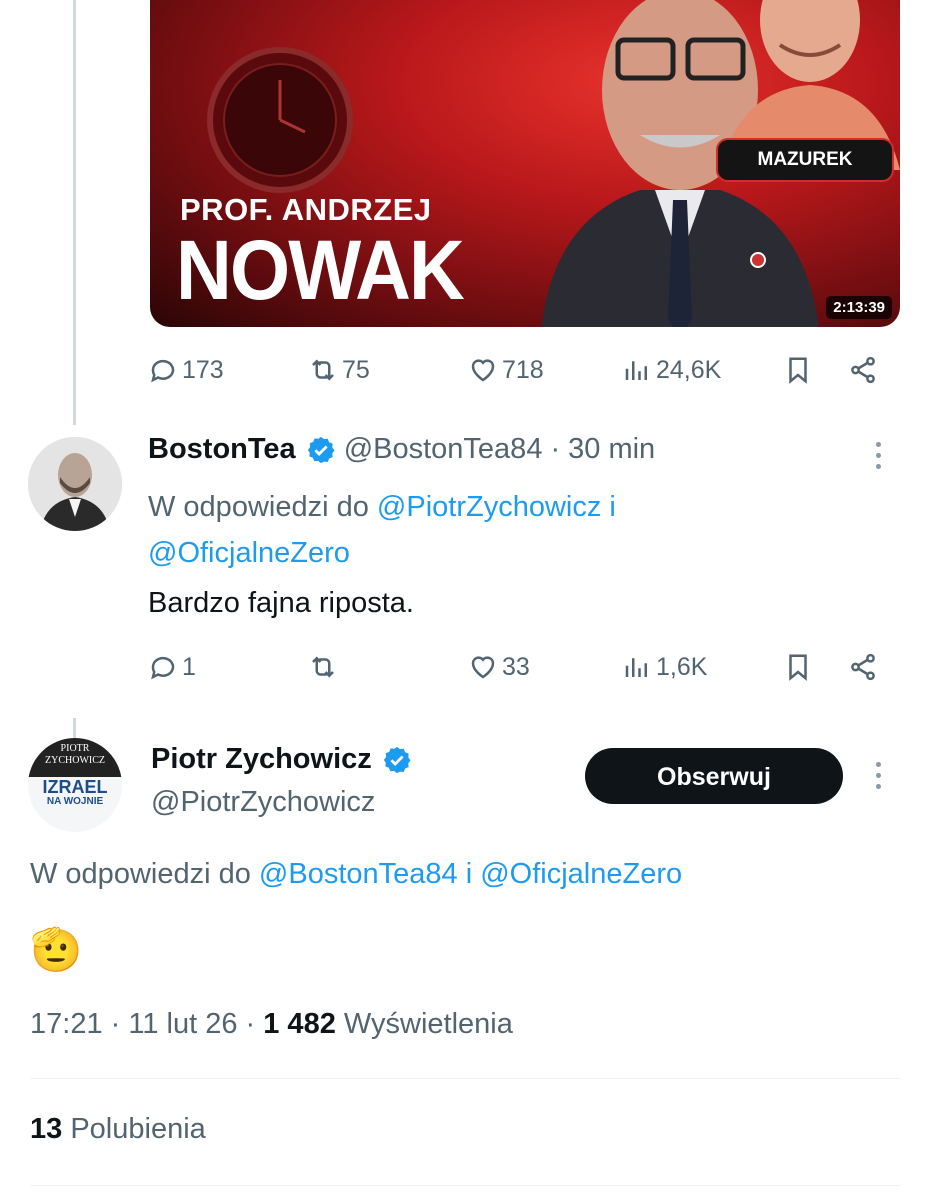 This screenshot has width=928, height=1200. I want to click on author-handle: @PiotrZychowicz, so click(263, 802).